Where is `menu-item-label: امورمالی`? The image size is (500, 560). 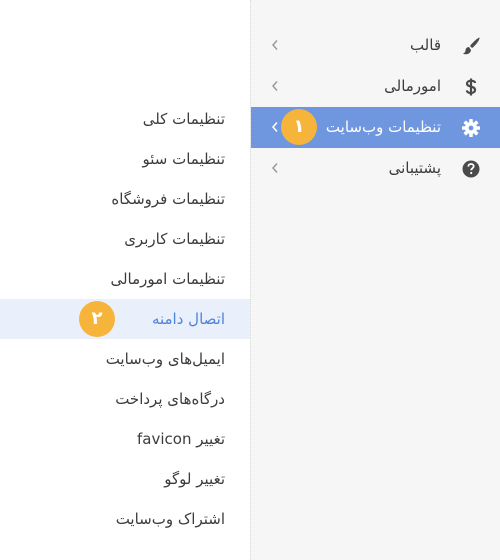 menu-item-label: امورمالی is located at coordinates (412, 86).